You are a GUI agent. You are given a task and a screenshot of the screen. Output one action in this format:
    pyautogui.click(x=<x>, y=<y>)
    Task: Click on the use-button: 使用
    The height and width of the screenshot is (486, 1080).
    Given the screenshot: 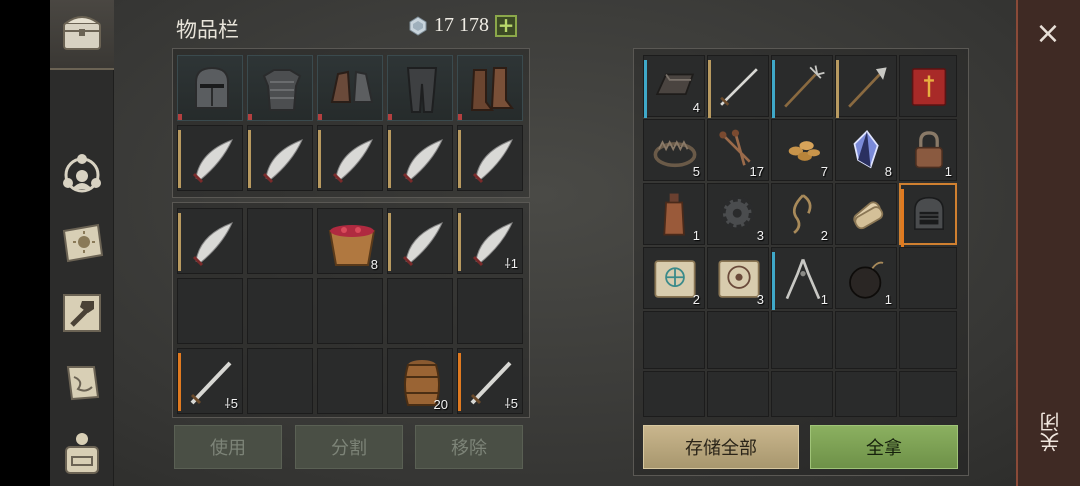 What is the action you would take?
    pyautogui.click(x=228, y=447)
    